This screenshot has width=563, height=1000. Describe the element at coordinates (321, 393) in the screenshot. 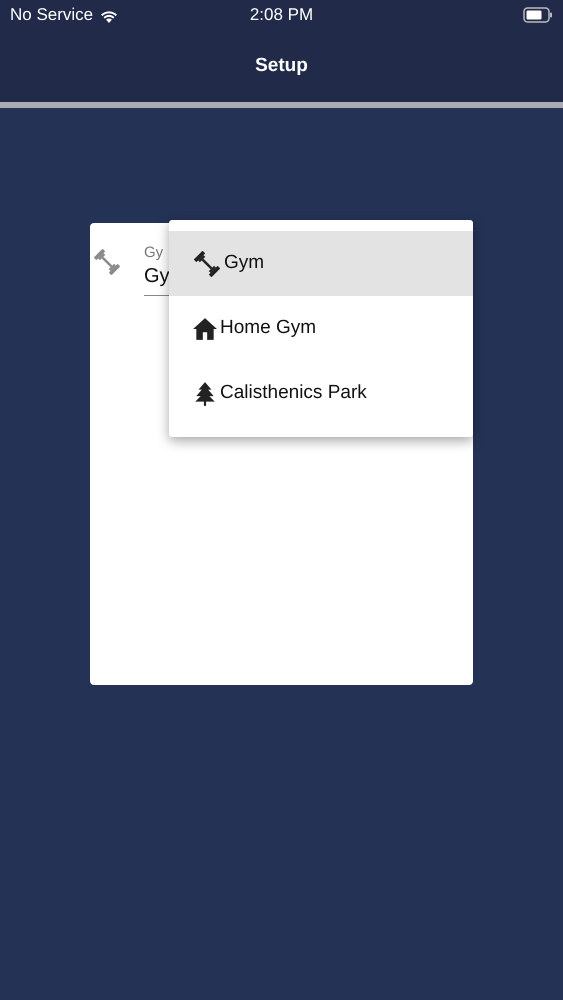

I see `menu-item: Calisthenics Park` at that location.